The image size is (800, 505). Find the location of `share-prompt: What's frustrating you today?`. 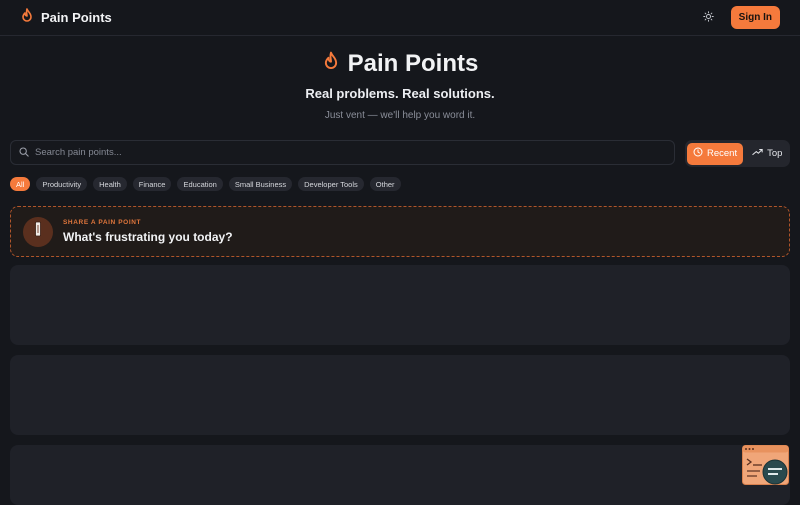

share-prompt: What's frustrating you today? is located at coordinates (148, 237).